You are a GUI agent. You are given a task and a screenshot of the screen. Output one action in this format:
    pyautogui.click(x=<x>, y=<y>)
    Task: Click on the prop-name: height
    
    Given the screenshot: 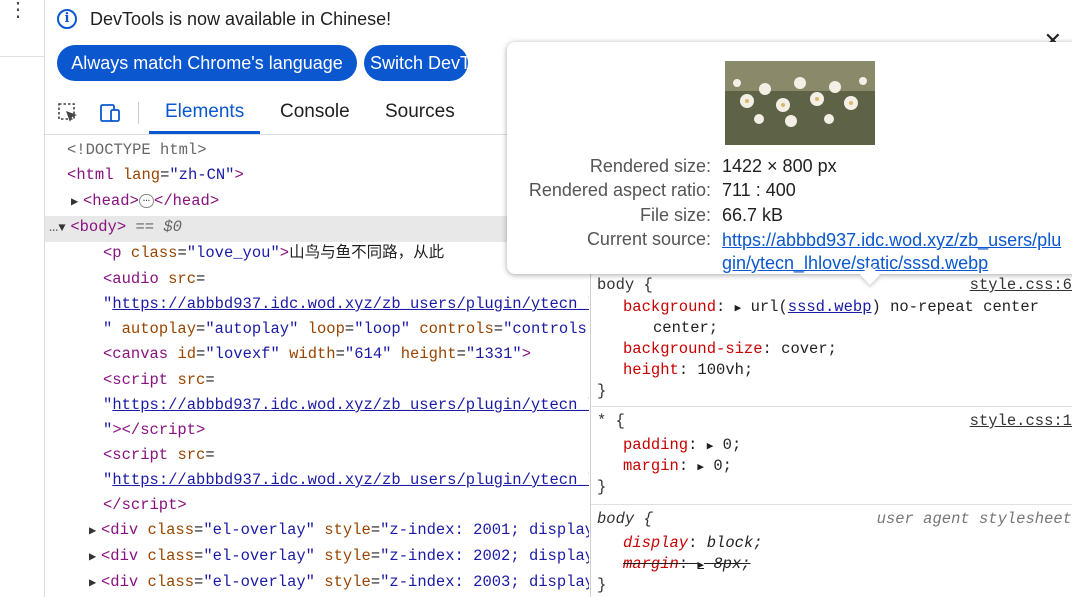 What is the action you would take?
    pyautogui.click(x=651, y=370)
    